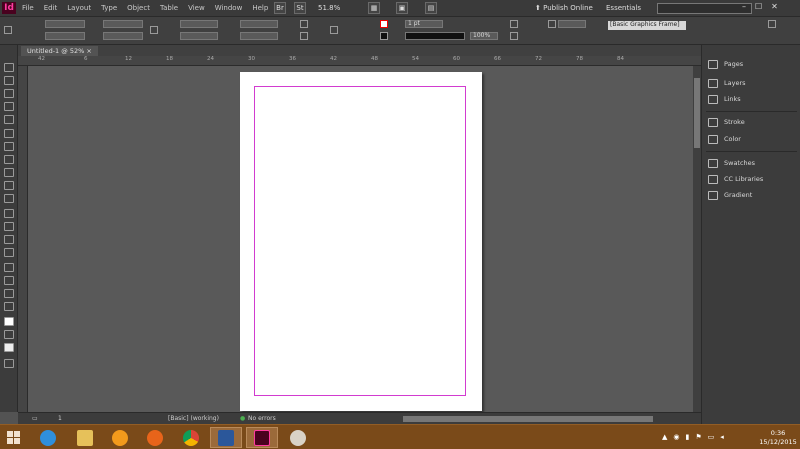 Image resolution: width=800 pixels, height=449 pixels. What do you see at coordinates (704, 8) in the screenshot?
I see `help-search-input` at bounding box center [704, 8].